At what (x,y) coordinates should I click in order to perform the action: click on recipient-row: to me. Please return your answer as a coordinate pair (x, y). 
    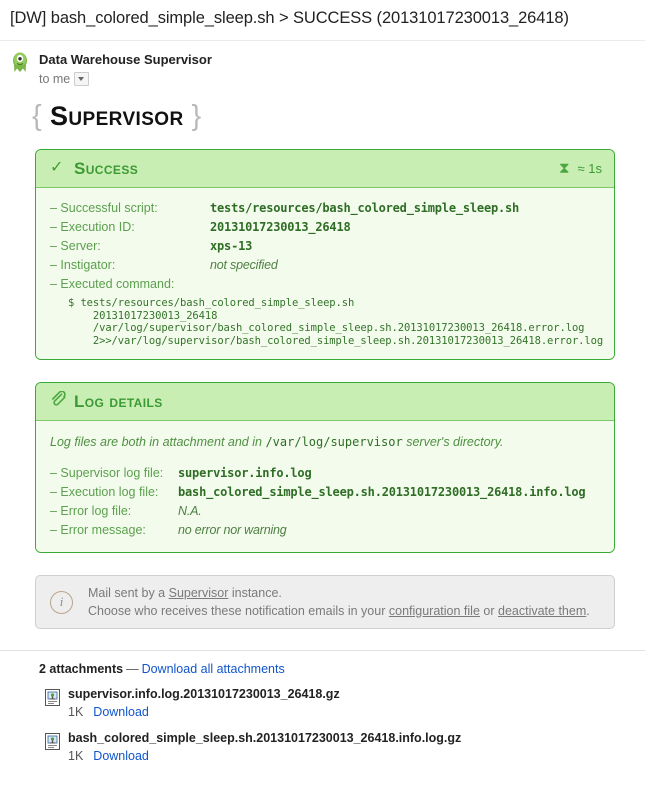
    Looking at the image, I should click on (125, 79).